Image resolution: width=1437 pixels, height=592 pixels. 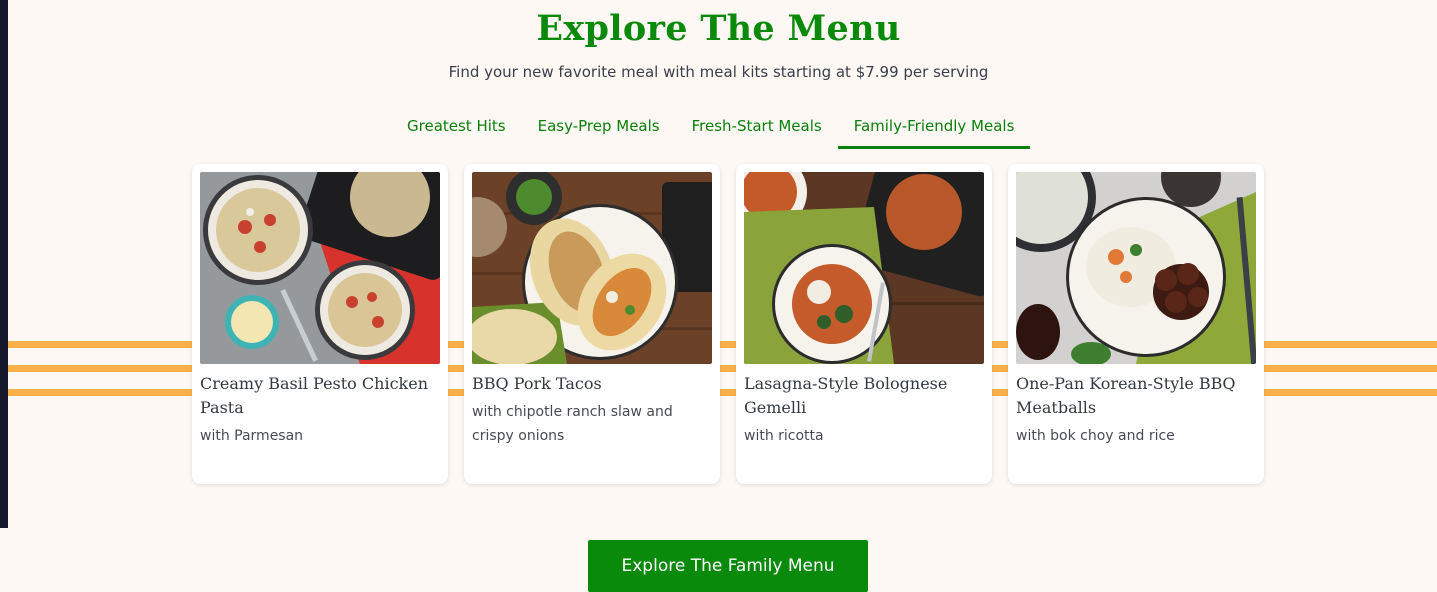 What do you see at coordinates (537, 383) in the screenshot?
I see `meal-title: BBQ Pork Tacos` at bounding box center [537, 383].